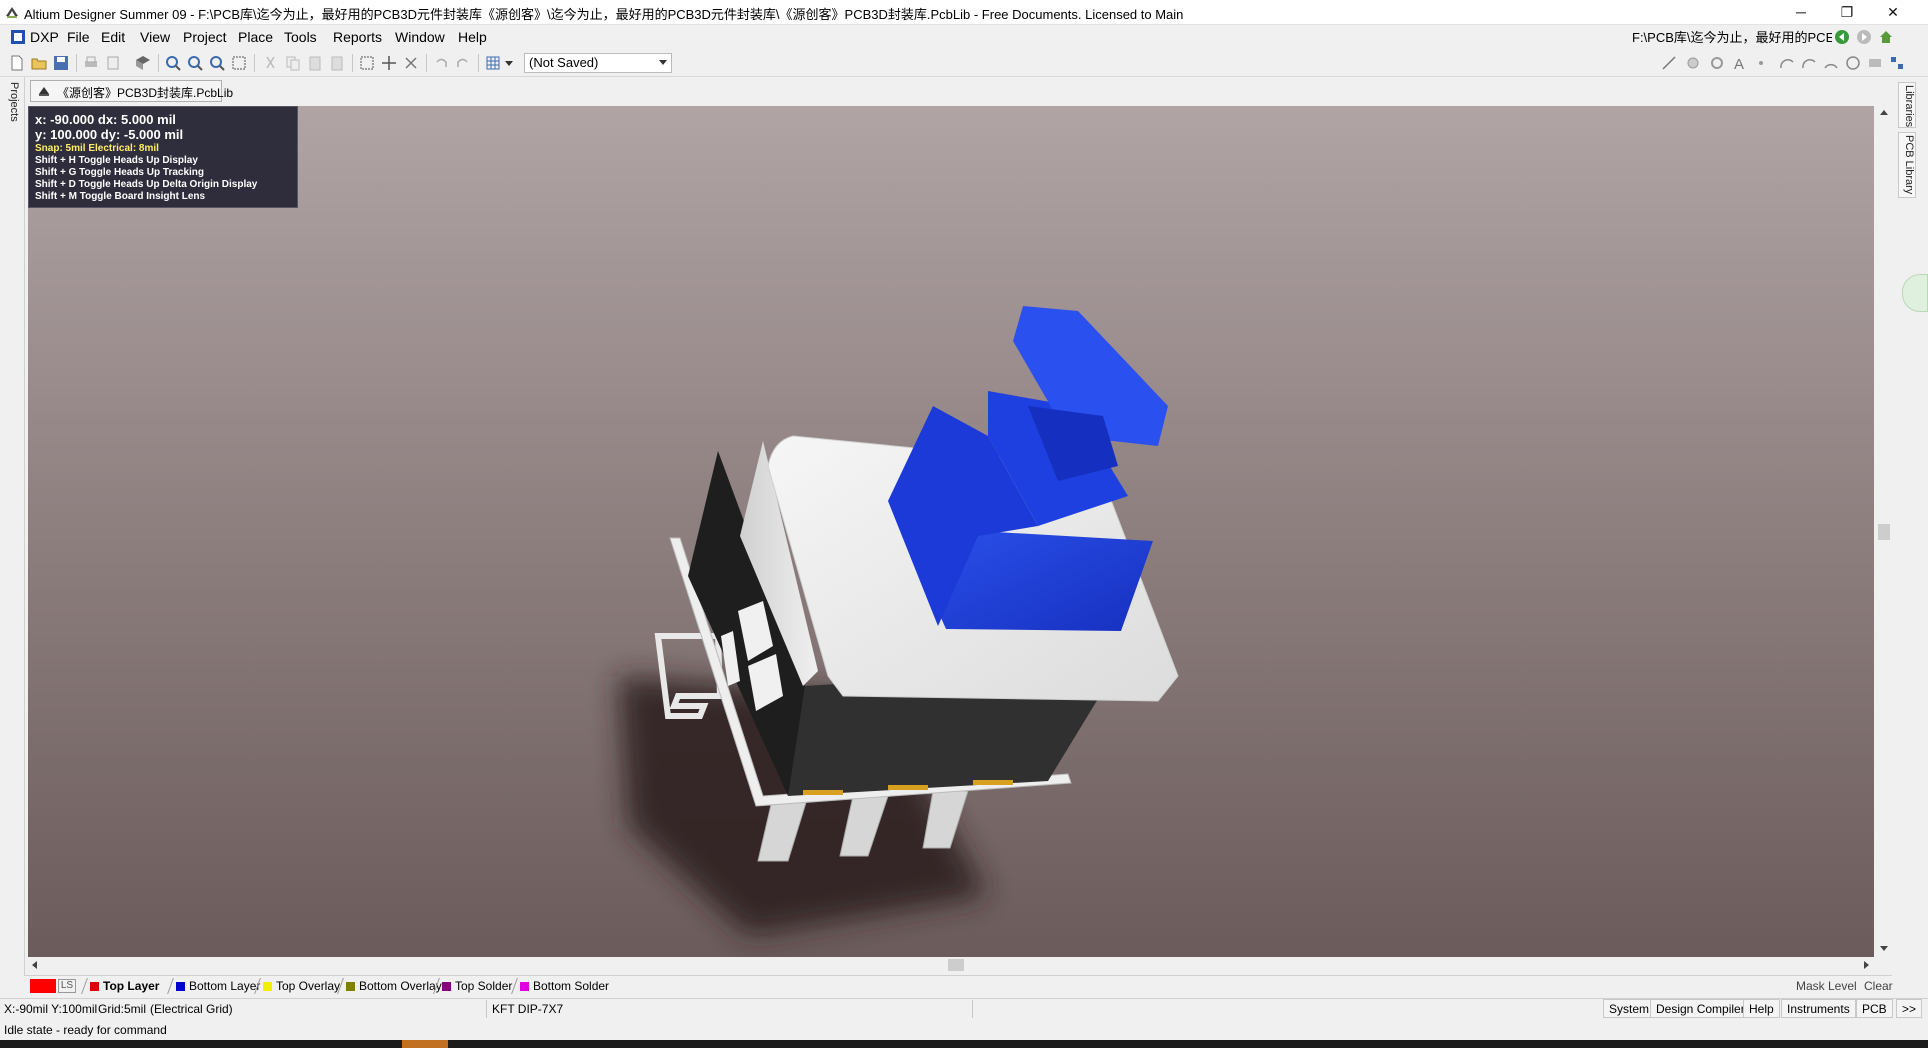  What do you see at coordinates (1842, 37) in the screenshot?
I see `back-icon` at bounding box center [1842, 37].